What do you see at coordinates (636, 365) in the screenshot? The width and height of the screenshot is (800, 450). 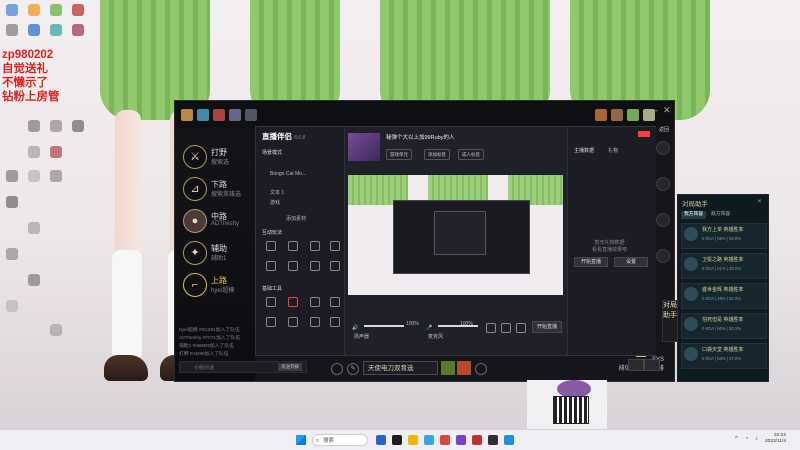 I see `chat-bubble-icon` at bounding box center [636, 365].